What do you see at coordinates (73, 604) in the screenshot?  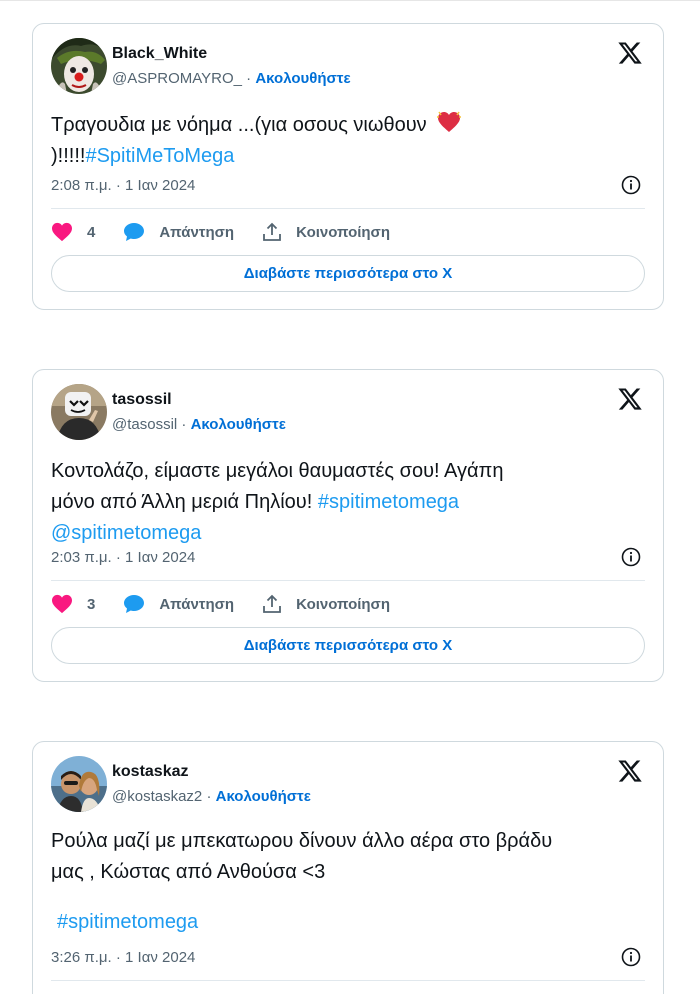 I see `like-button: 3` at bounding box center [73, 604].